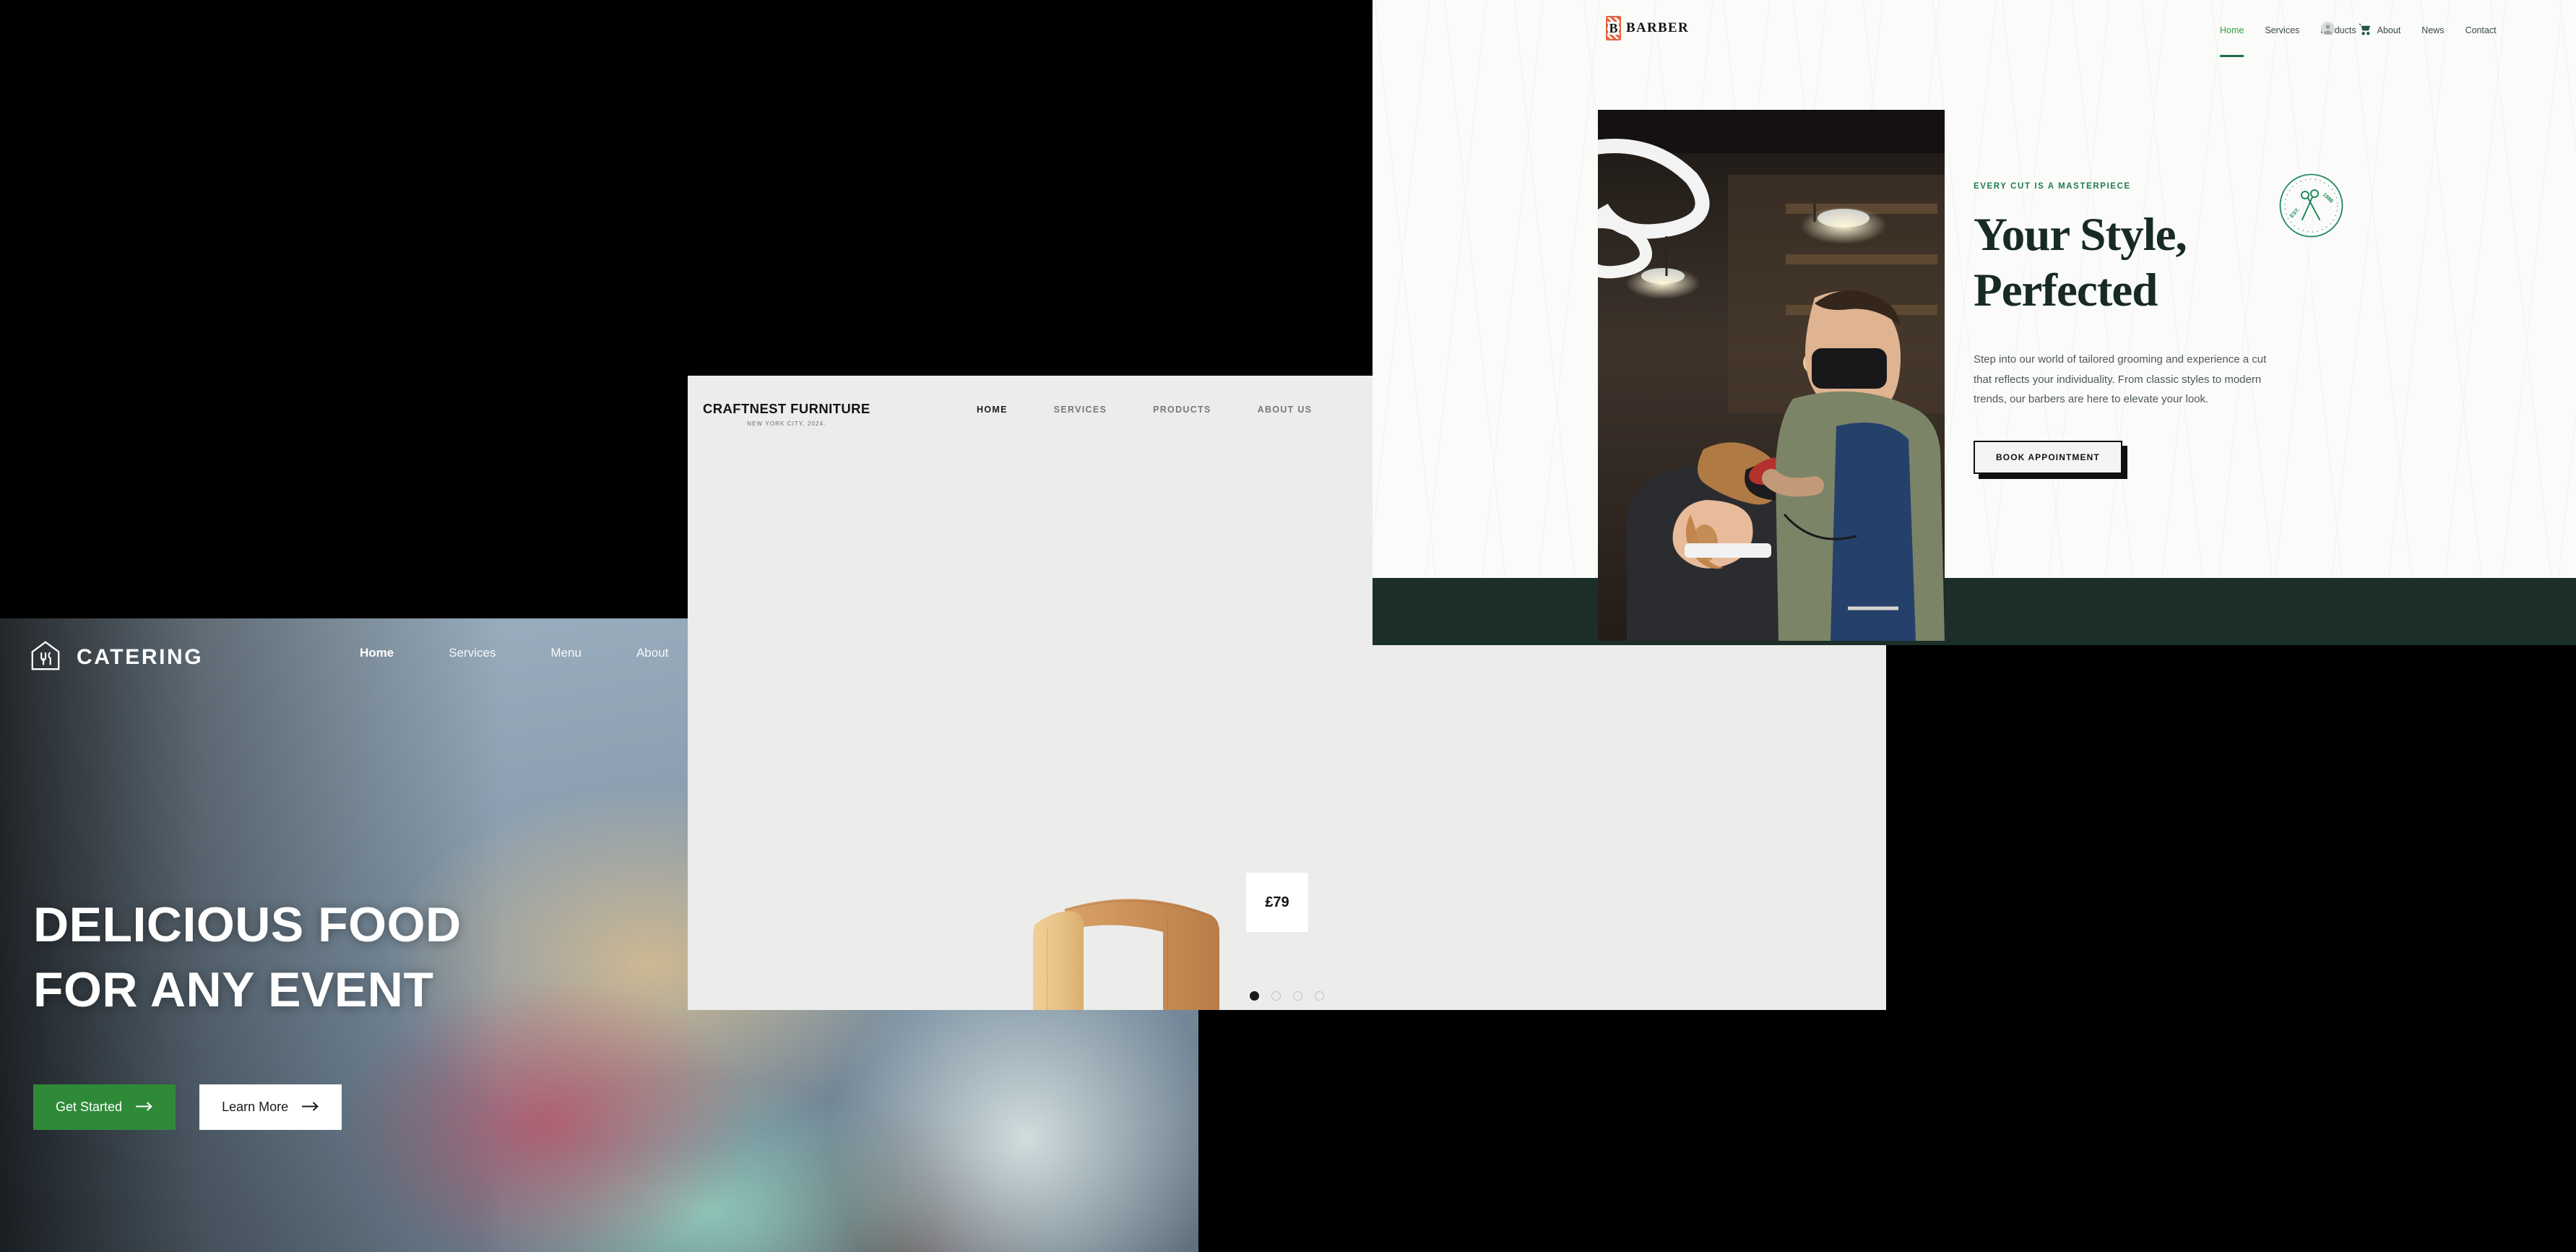 The width and height of the screenshot is (2576, 1252). Describe the element at coordinates (472, 653) in the screenshot. I see `catering-nav-item-services: Services` at that location.